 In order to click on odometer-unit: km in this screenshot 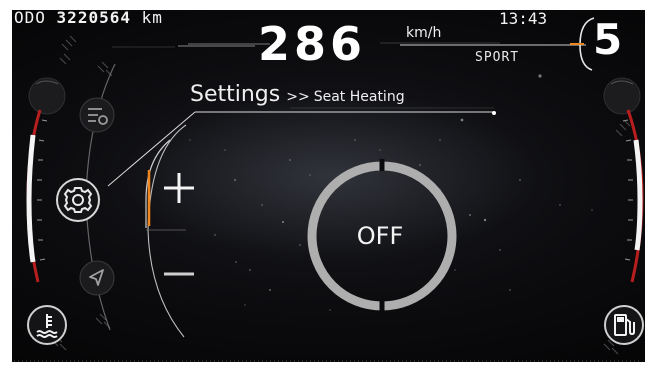, I will do `click(152, 17)`.